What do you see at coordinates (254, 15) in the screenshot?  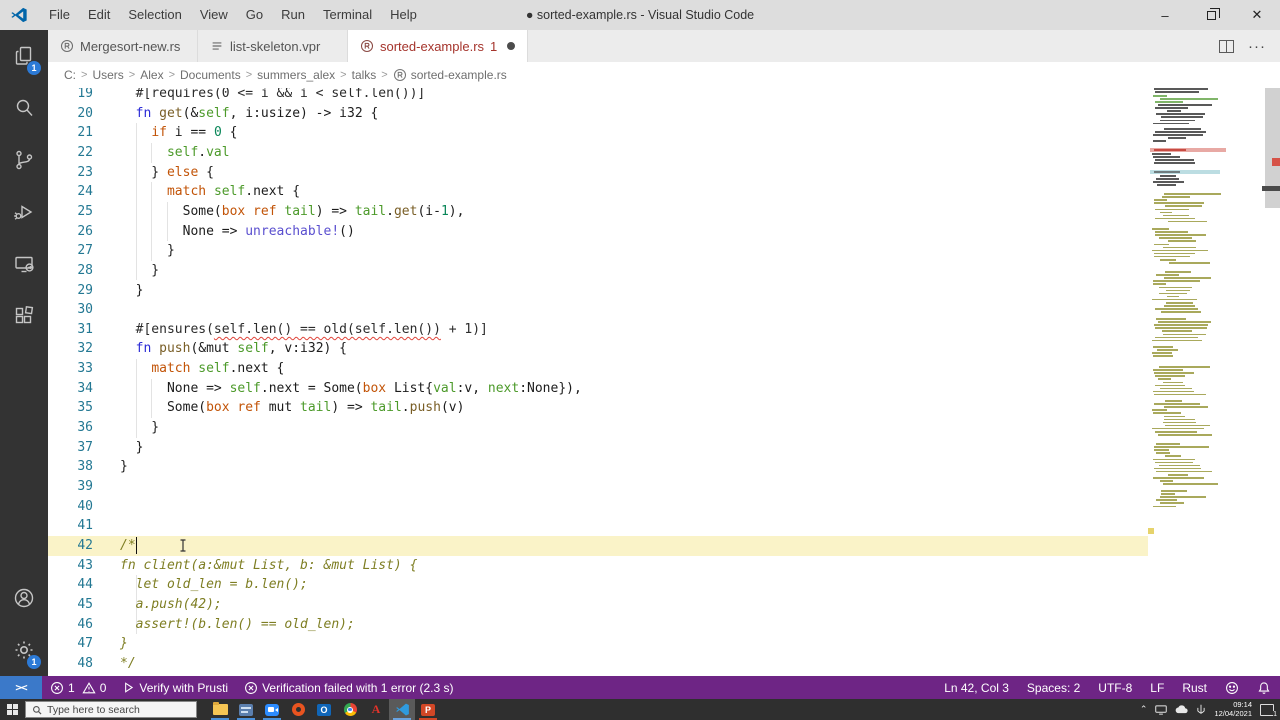 I see `menu-go: Go` at bounding box center [254, 15].